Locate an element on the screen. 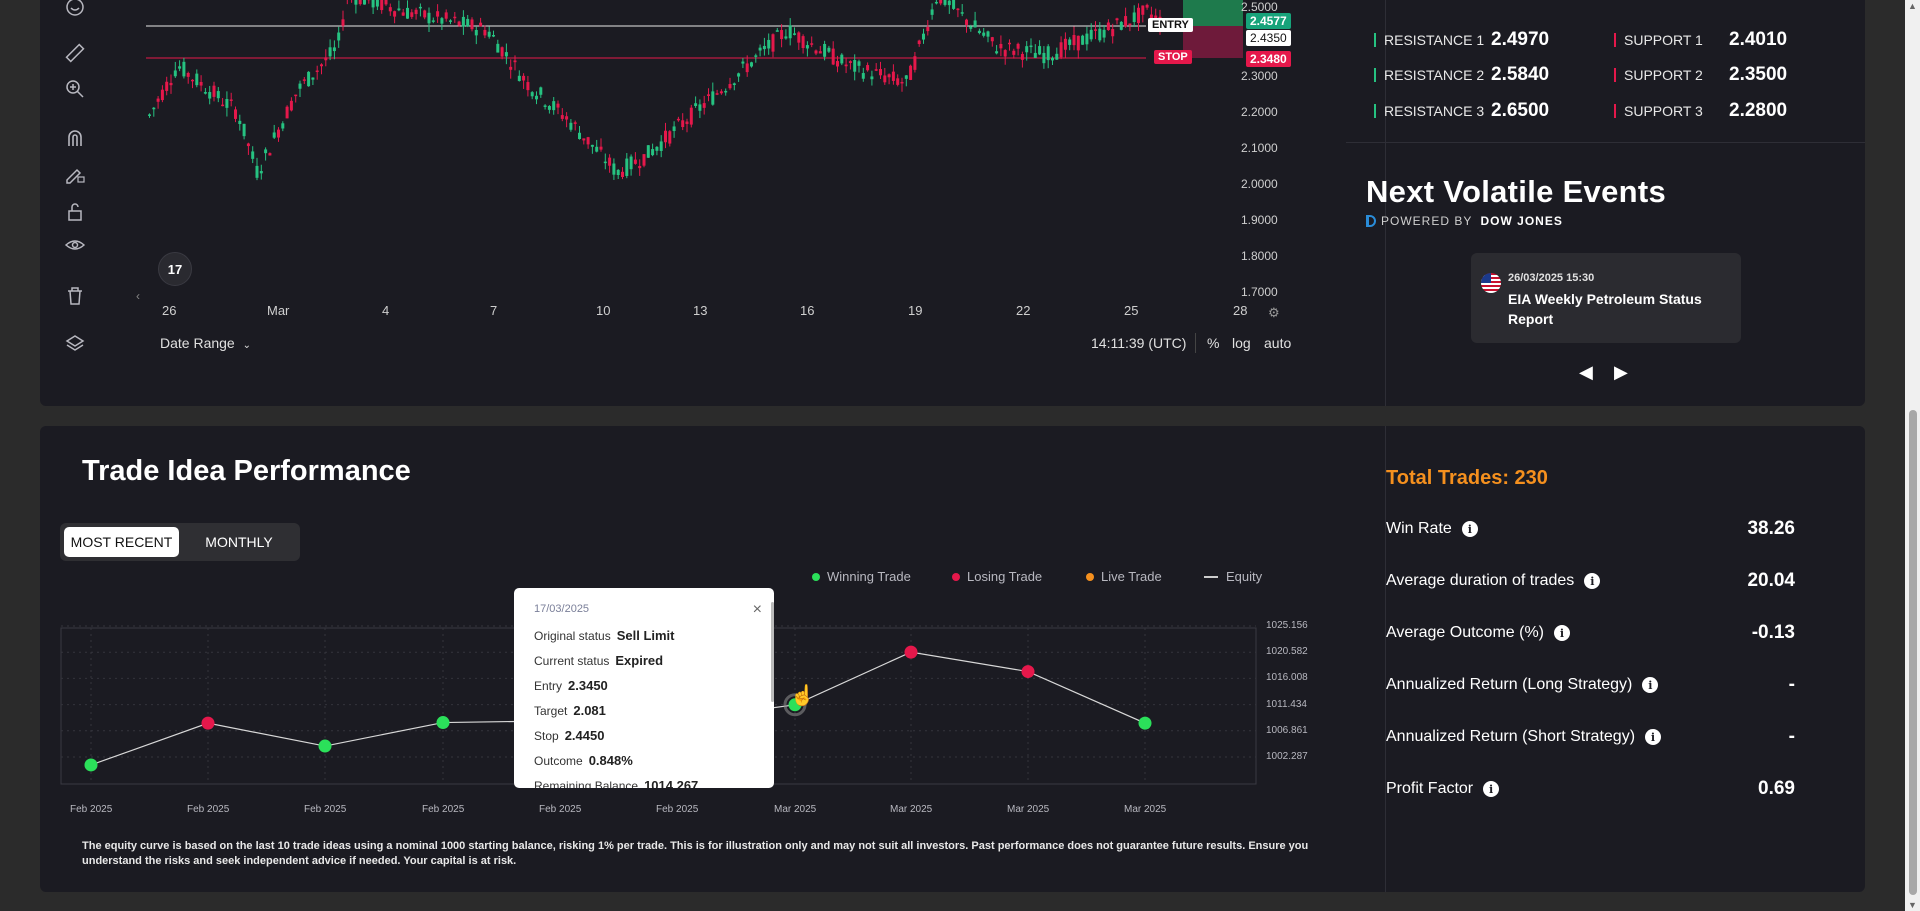 The image size is (1920, 911). legend-losing-label: Losing Trade is located at coordinates (1005, 576).